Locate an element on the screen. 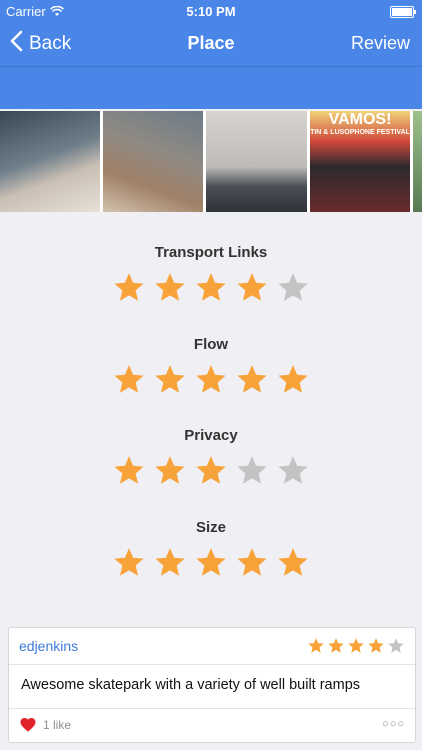 This screenshot has height=750, width=422. review-header: edjenkins is located at coordinates (212, 646).